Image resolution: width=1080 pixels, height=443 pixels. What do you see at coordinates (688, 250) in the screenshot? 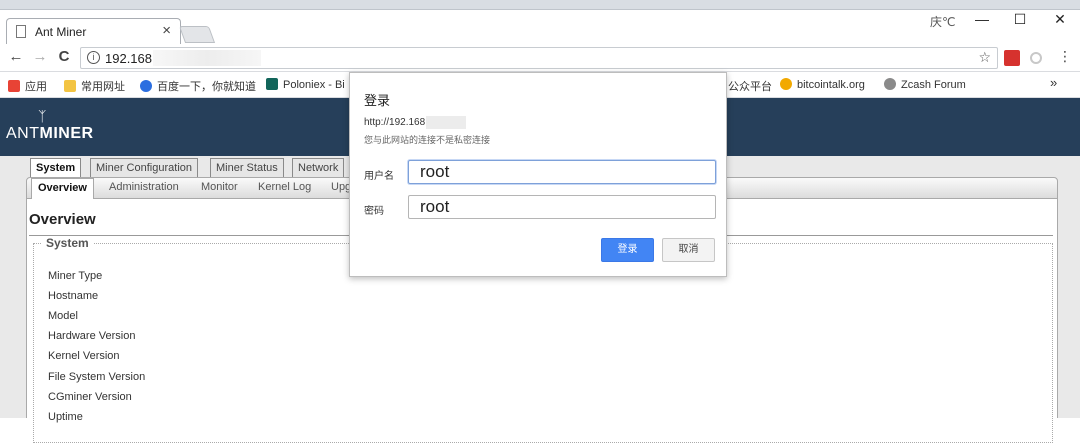
I see `cancel-button: 取消` at bounding box center [688, 250].